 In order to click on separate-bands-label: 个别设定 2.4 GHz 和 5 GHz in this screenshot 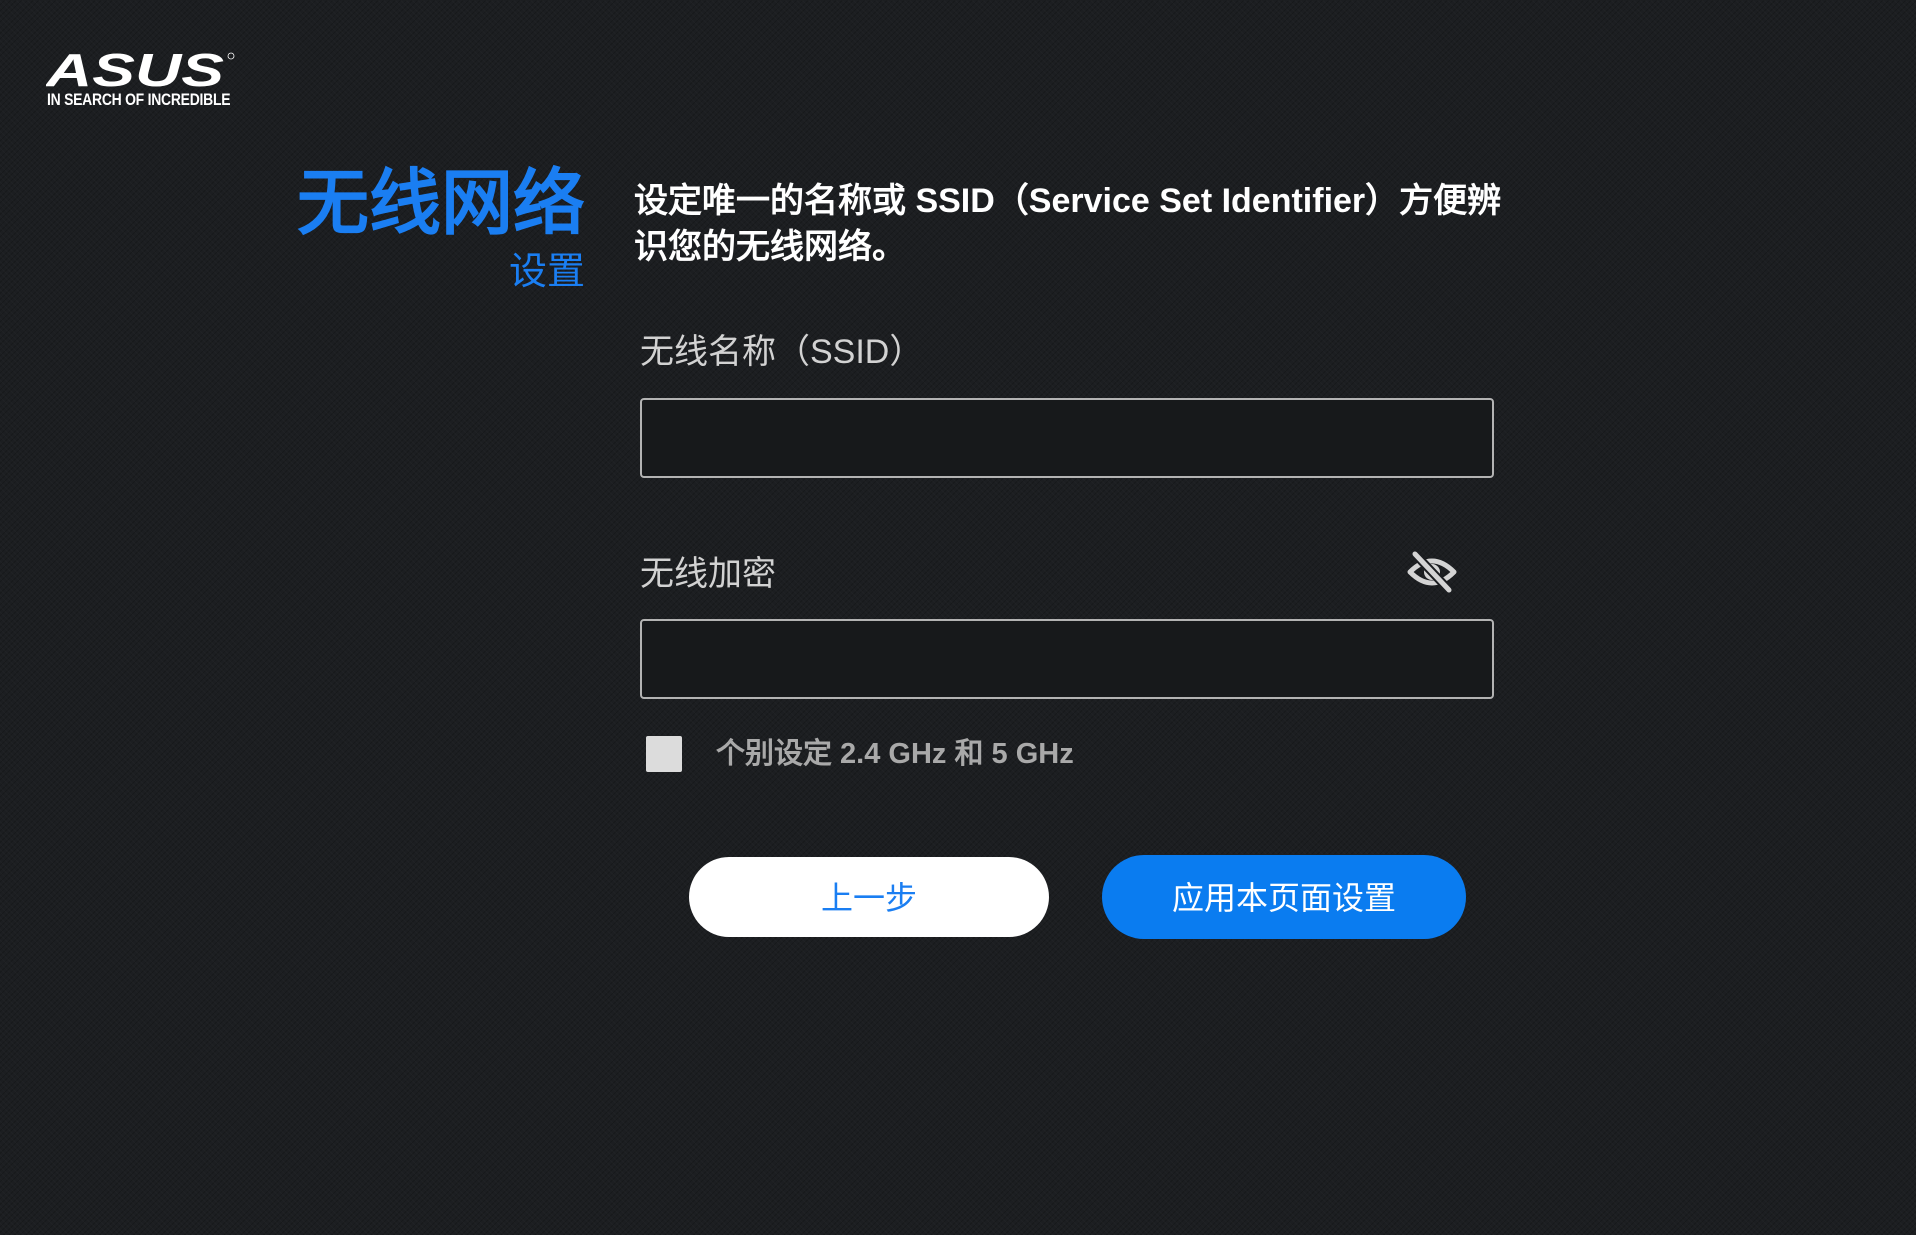, I will do `click(895, 754)`.